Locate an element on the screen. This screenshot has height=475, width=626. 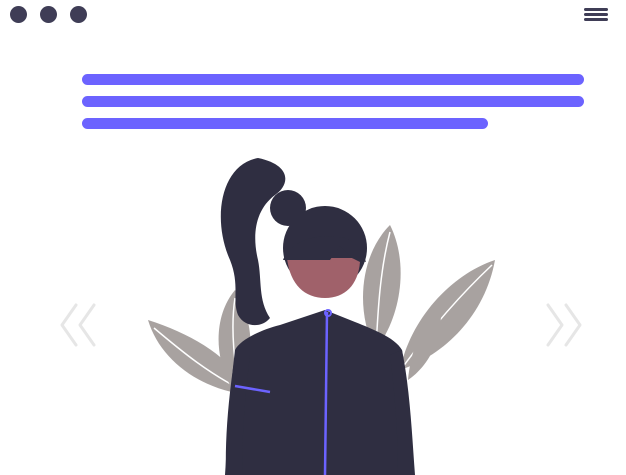
window-controls is located at coordinates (48, 14).